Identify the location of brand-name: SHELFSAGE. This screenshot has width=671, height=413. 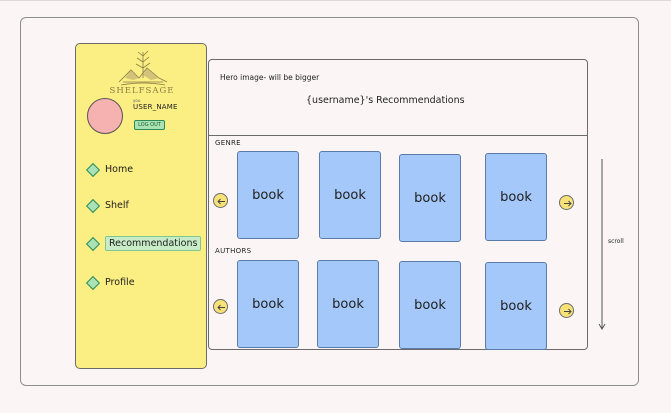
(142, 91).